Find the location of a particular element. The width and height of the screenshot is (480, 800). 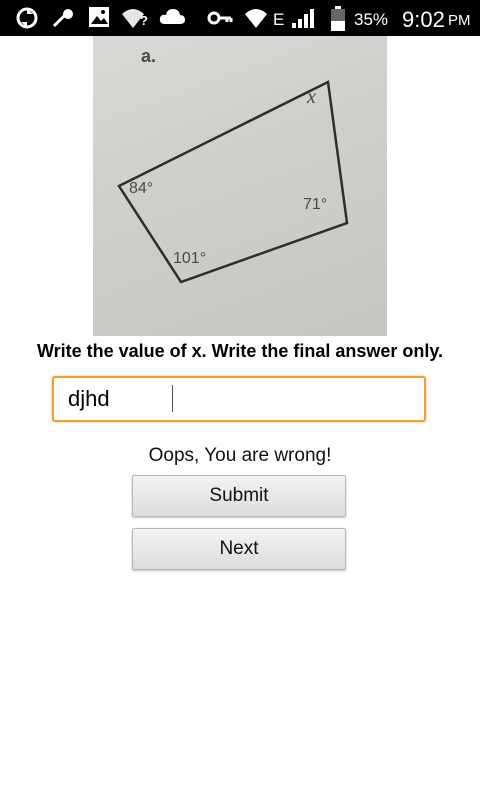

key-icon is located at coordinates (220, 18).